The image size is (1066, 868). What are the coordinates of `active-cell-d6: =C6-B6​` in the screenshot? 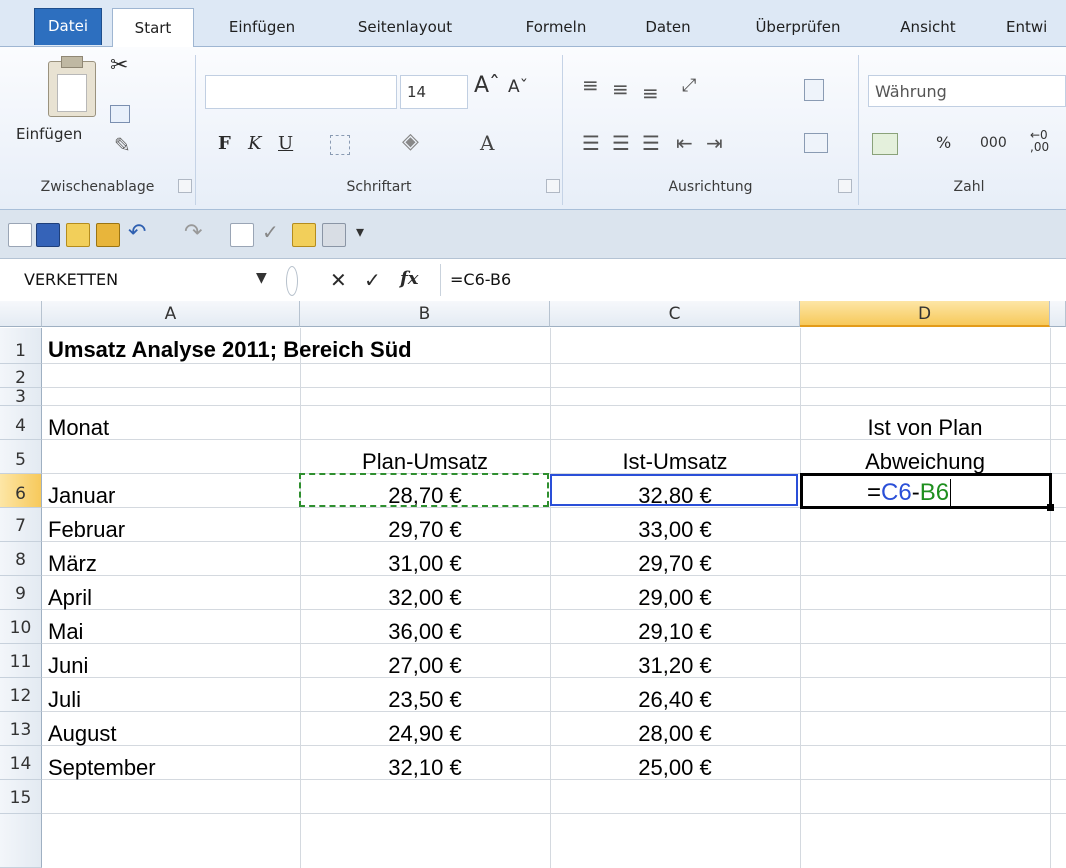 It's located at (927, 492).